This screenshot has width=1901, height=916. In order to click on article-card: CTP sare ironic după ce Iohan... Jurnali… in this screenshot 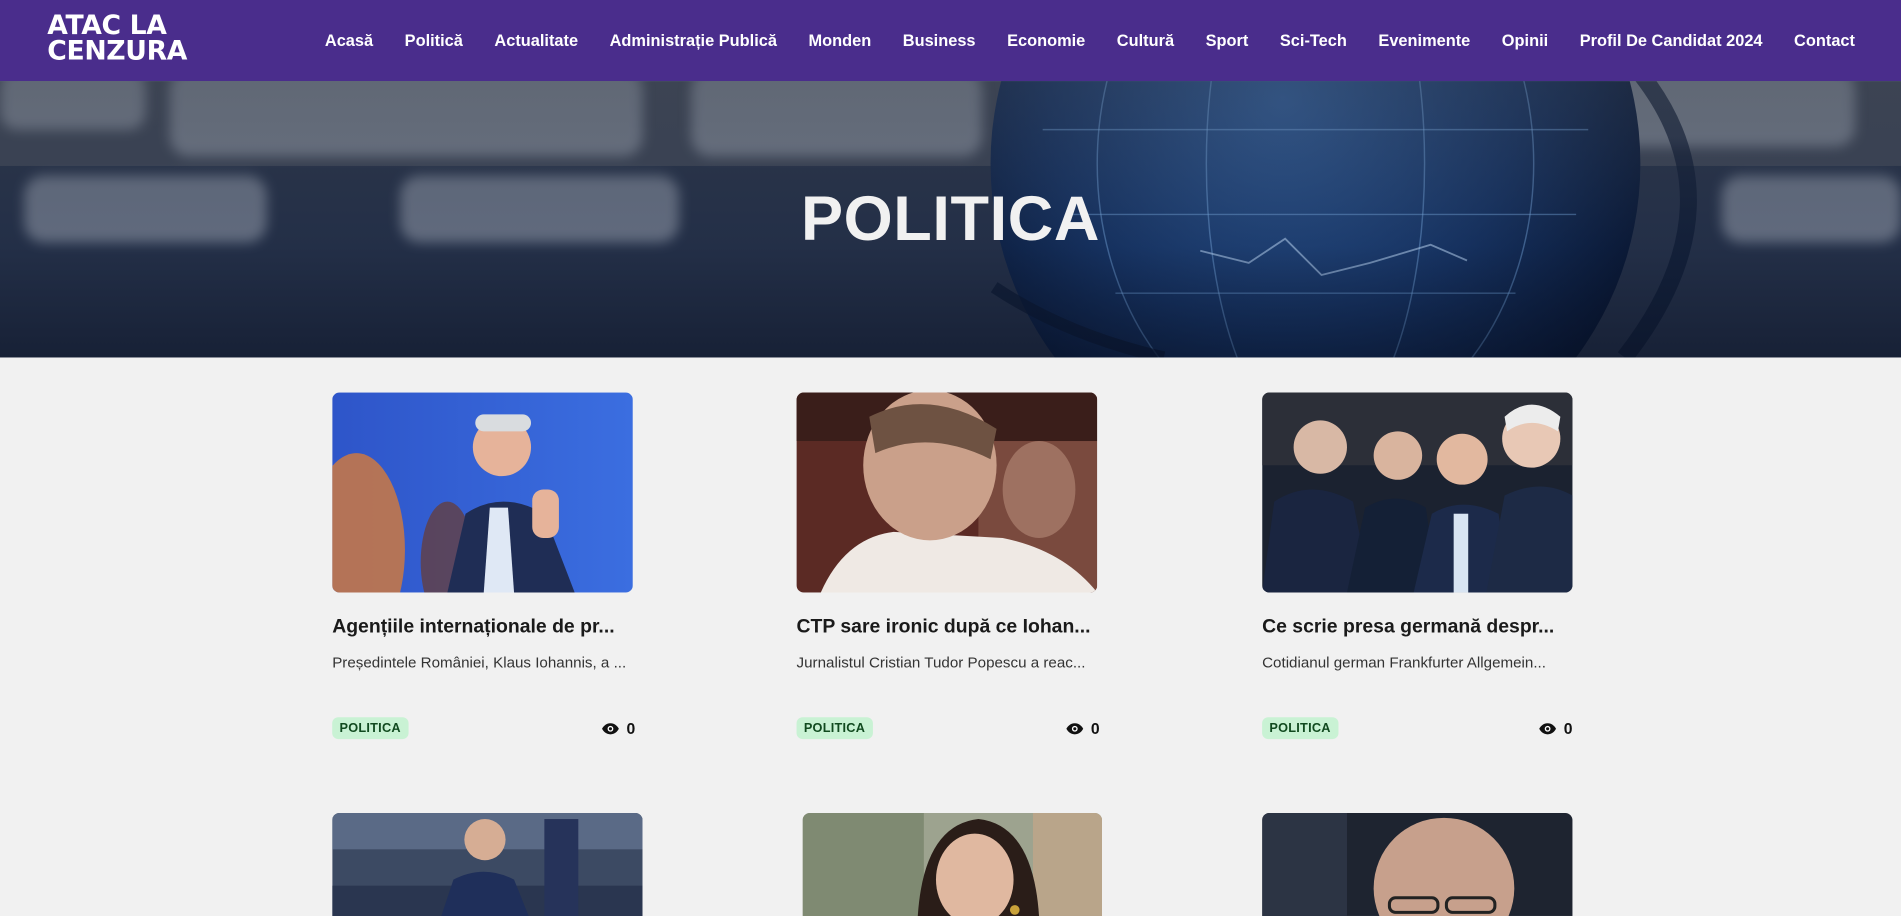, I will do `click(948, 566)`.